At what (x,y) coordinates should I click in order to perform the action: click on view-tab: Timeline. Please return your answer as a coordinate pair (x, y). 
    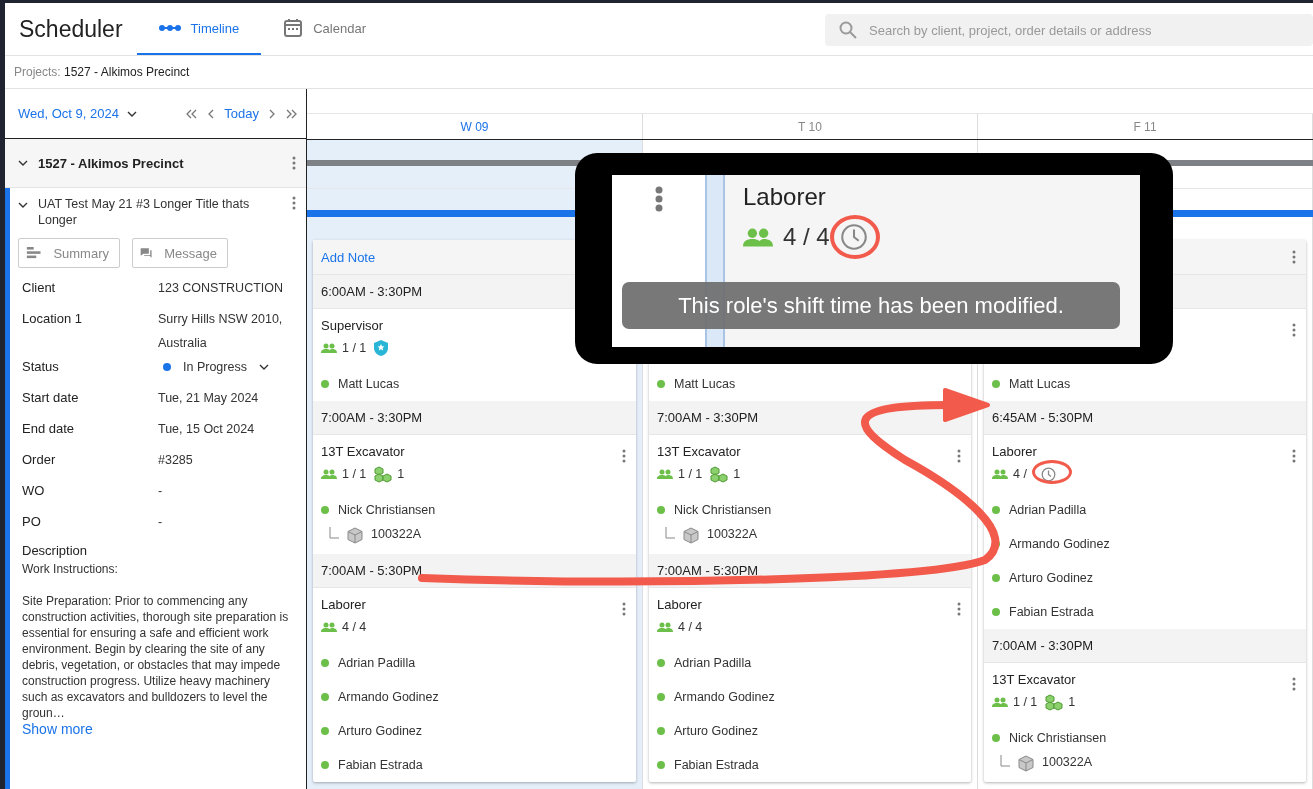
    Looking at the image, I should click on (199, 29).